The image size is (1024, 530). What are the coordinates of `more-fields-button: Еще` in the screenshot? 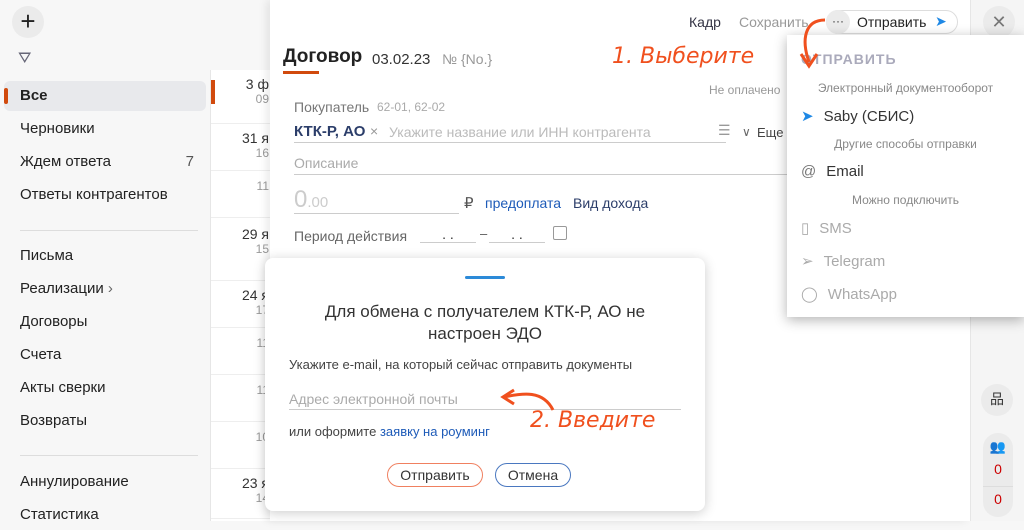 It's located at (770, 132).